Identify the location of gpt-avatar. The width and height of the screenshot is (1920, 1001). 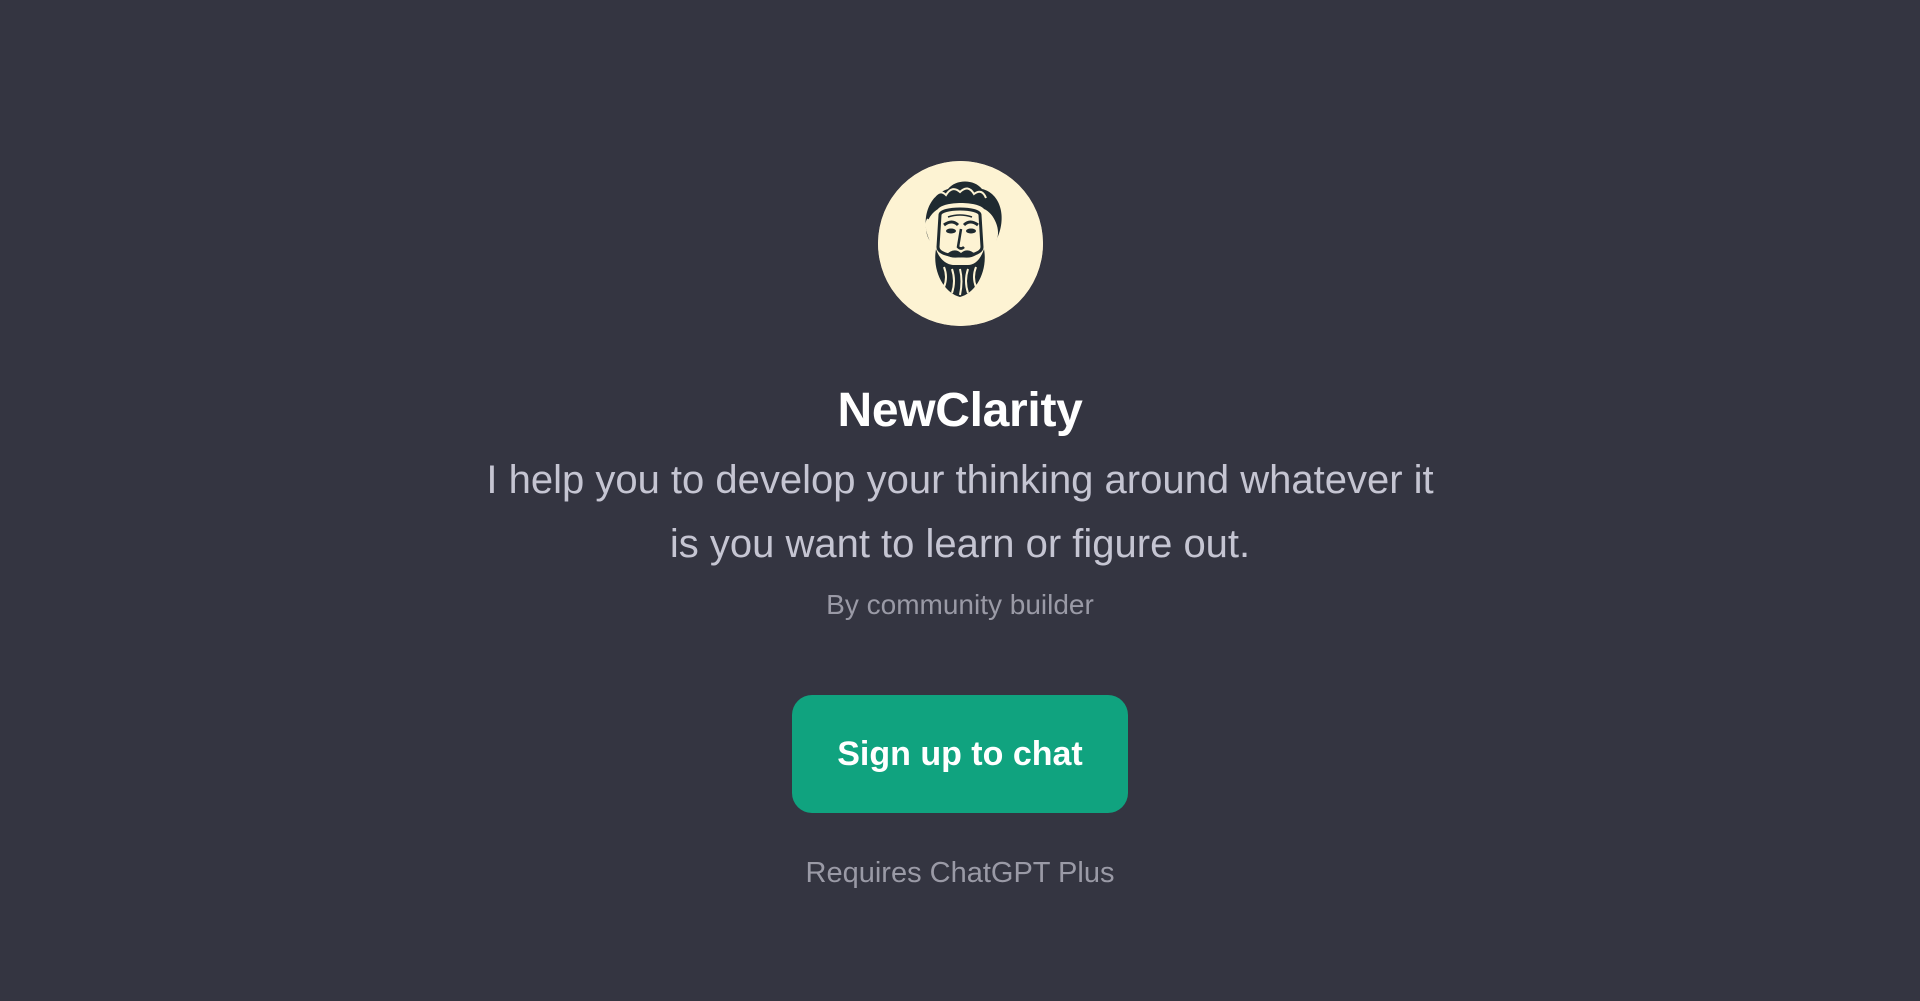
(960, 243).